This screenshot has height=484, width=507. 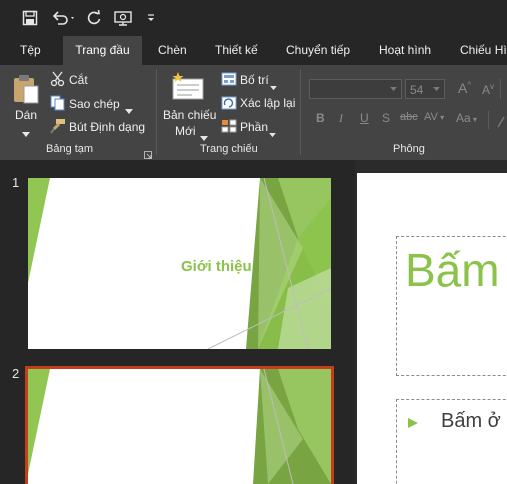 What do you see at coordinates (30, 18) in the screenshot?
I see `save-icon` at bounding box center [30, 18].